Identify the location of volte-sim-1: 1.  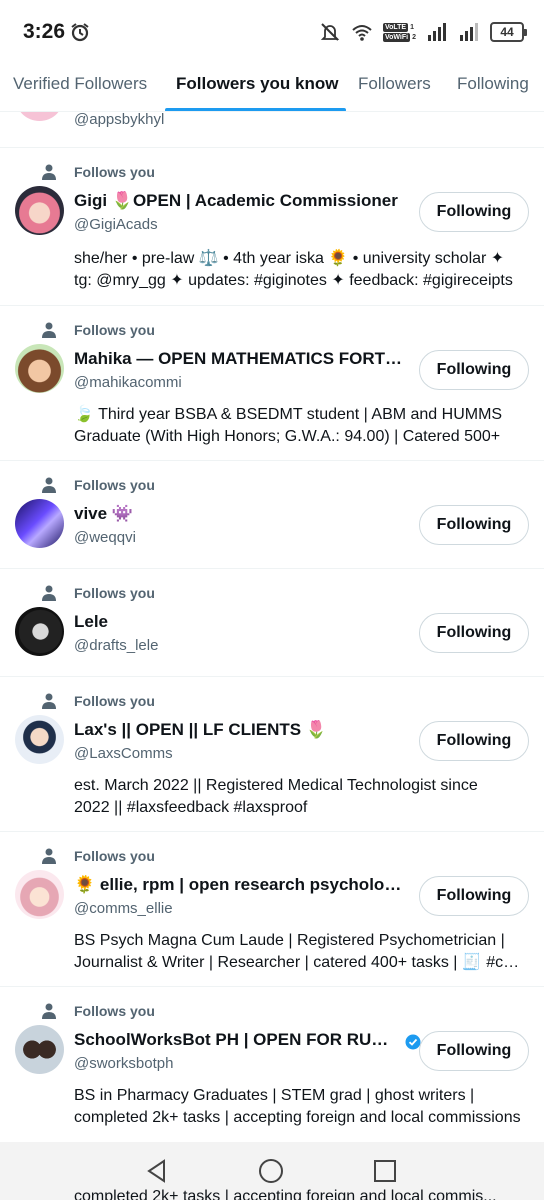
(412, 27).